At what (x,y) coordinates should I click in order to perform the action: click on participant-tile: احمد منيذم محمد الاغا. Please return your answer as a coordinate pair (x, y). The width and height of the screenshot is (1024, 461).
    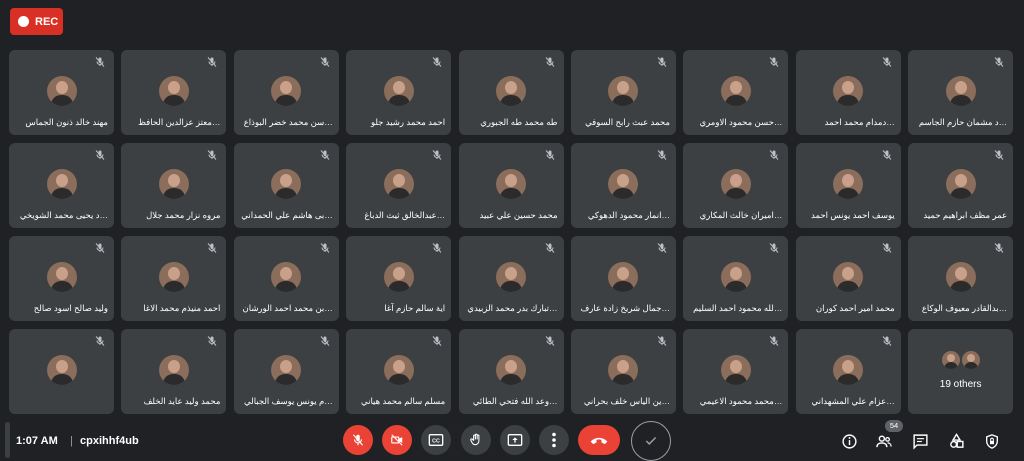
    Looking at the image, I should click on (174, 278).